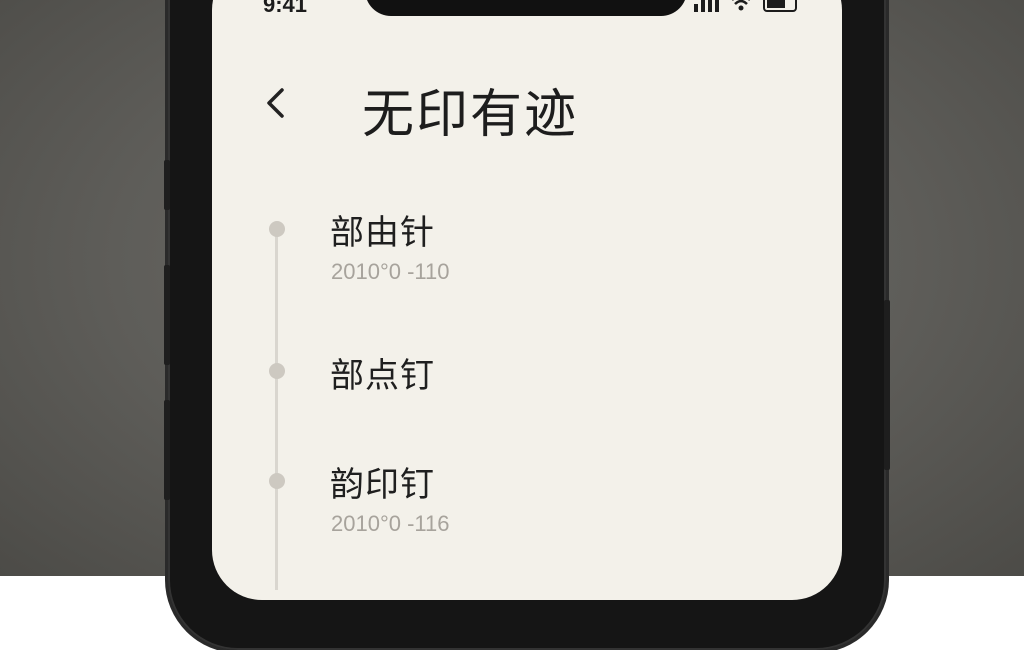 This screenshot has width=1024, height=650. I want to click on timeline-line, so click(276, 410).